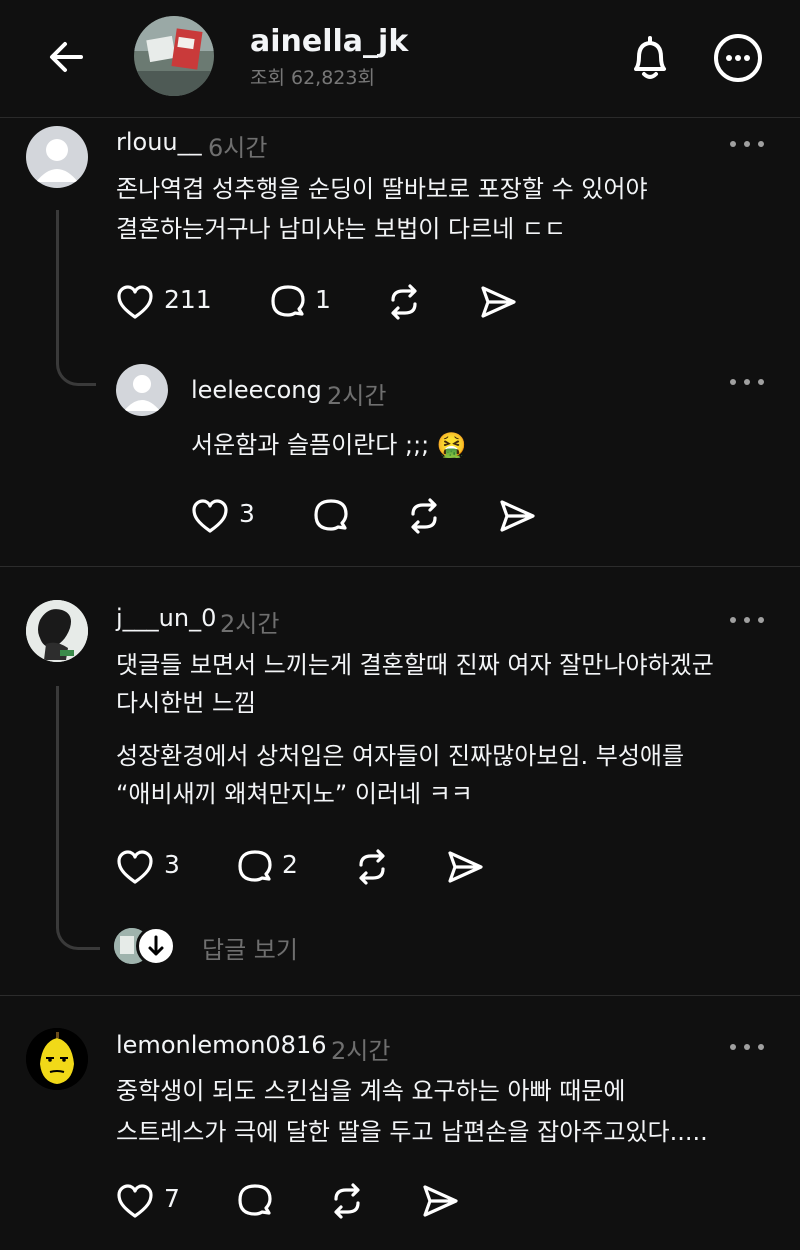 This screenshot has width=800, height=1250. Describe the element at coordinates (290, 864) in the screenshot. I see `reply-count: 2` at that location.